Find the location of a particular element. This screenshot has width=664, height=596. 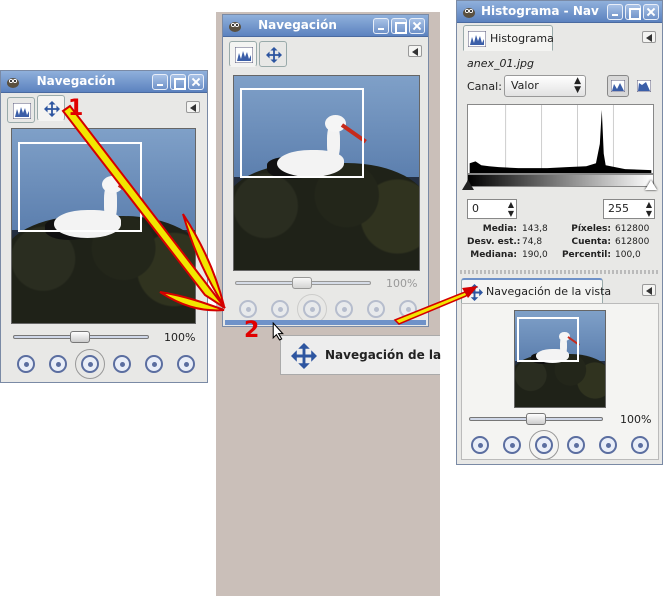

dock-separator is located at coordinates (560, 272).